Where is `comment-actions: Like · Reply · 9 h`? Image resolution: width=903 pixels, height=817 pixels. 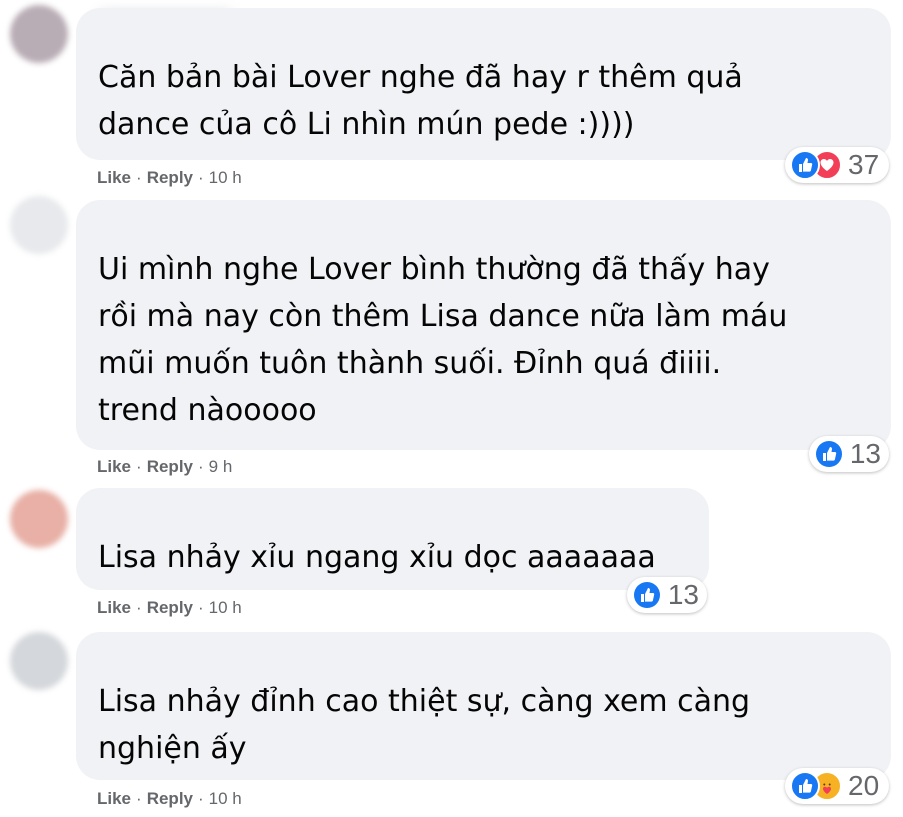 comment-actions: Like · Reply · 9 h is located at coordinates (165, 466).